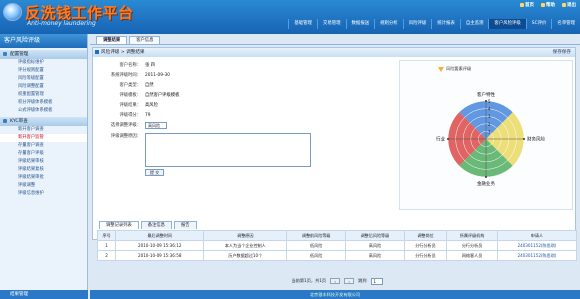  What do you see at coordinates (331, 24) in the screenshot?
I see `nav-item: 交易管理` at bounding box center [331, 24].